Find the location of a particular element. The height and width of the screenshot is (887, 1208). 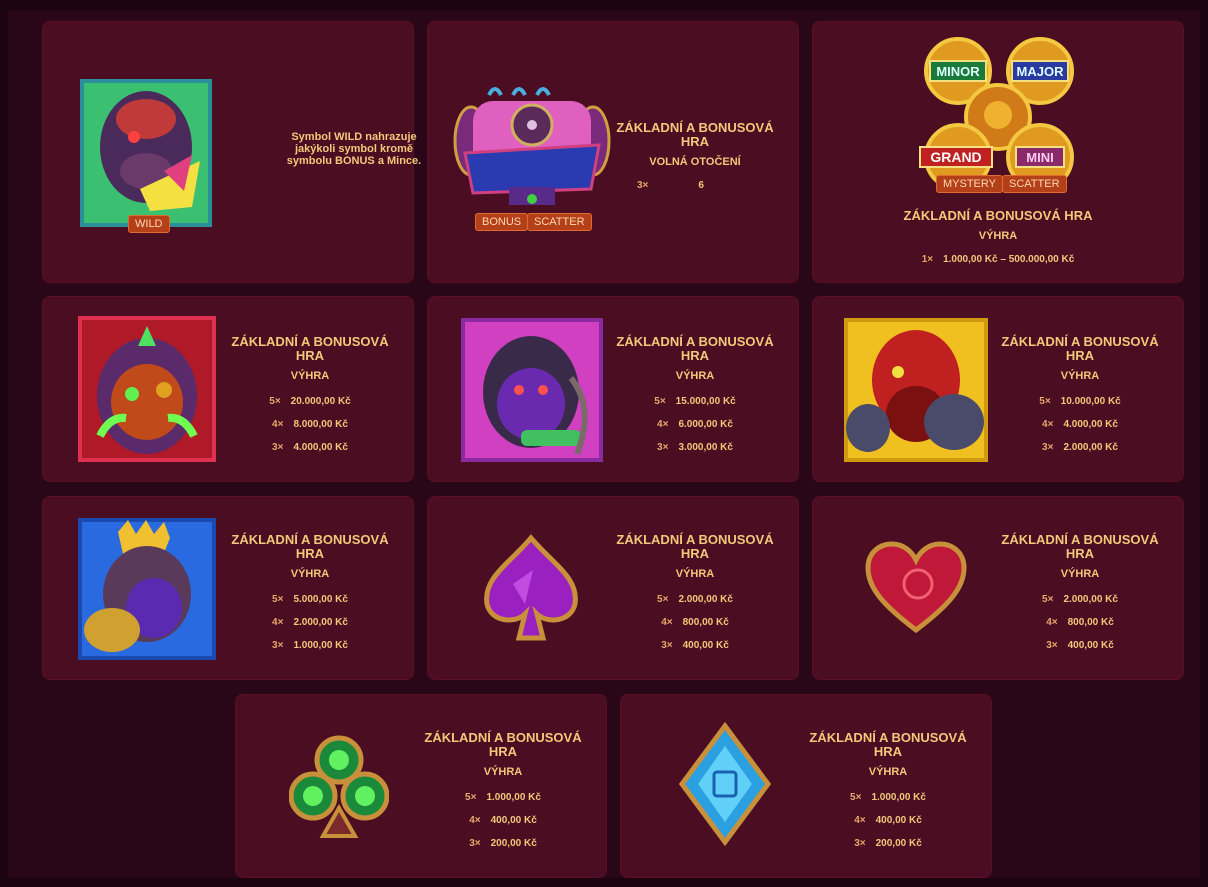

minor-coin-label: MINOR is located at coordinates (958, 71).